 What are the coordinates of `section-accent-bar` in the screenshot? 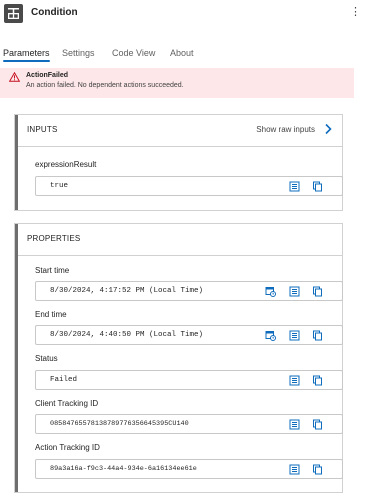 It's located at (16, 358).